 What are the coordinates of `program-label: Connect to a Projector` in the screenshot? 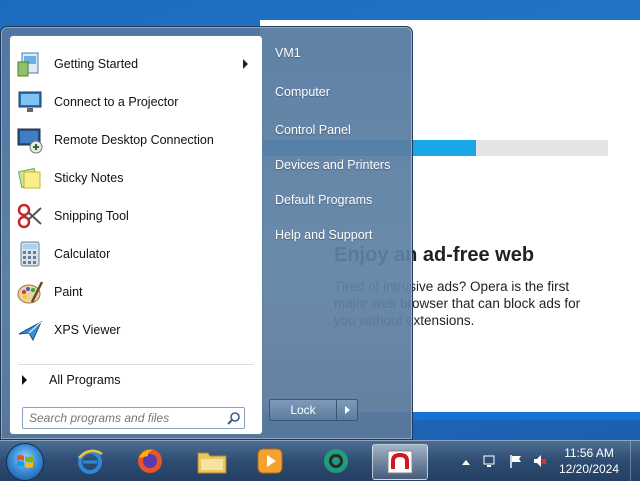 It's located at (116, 102).